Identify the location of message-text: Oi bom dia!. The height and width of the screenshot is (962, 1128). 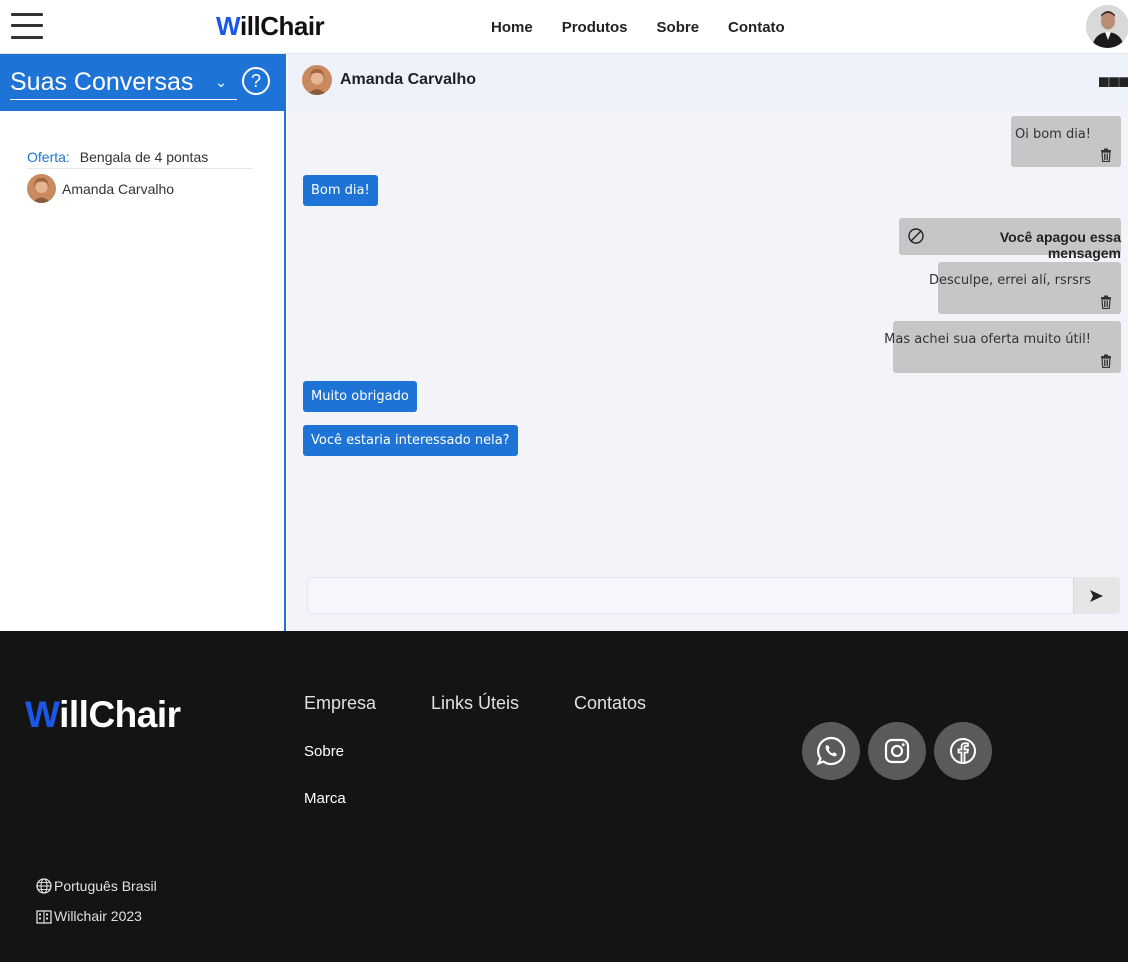
(1052, 134).